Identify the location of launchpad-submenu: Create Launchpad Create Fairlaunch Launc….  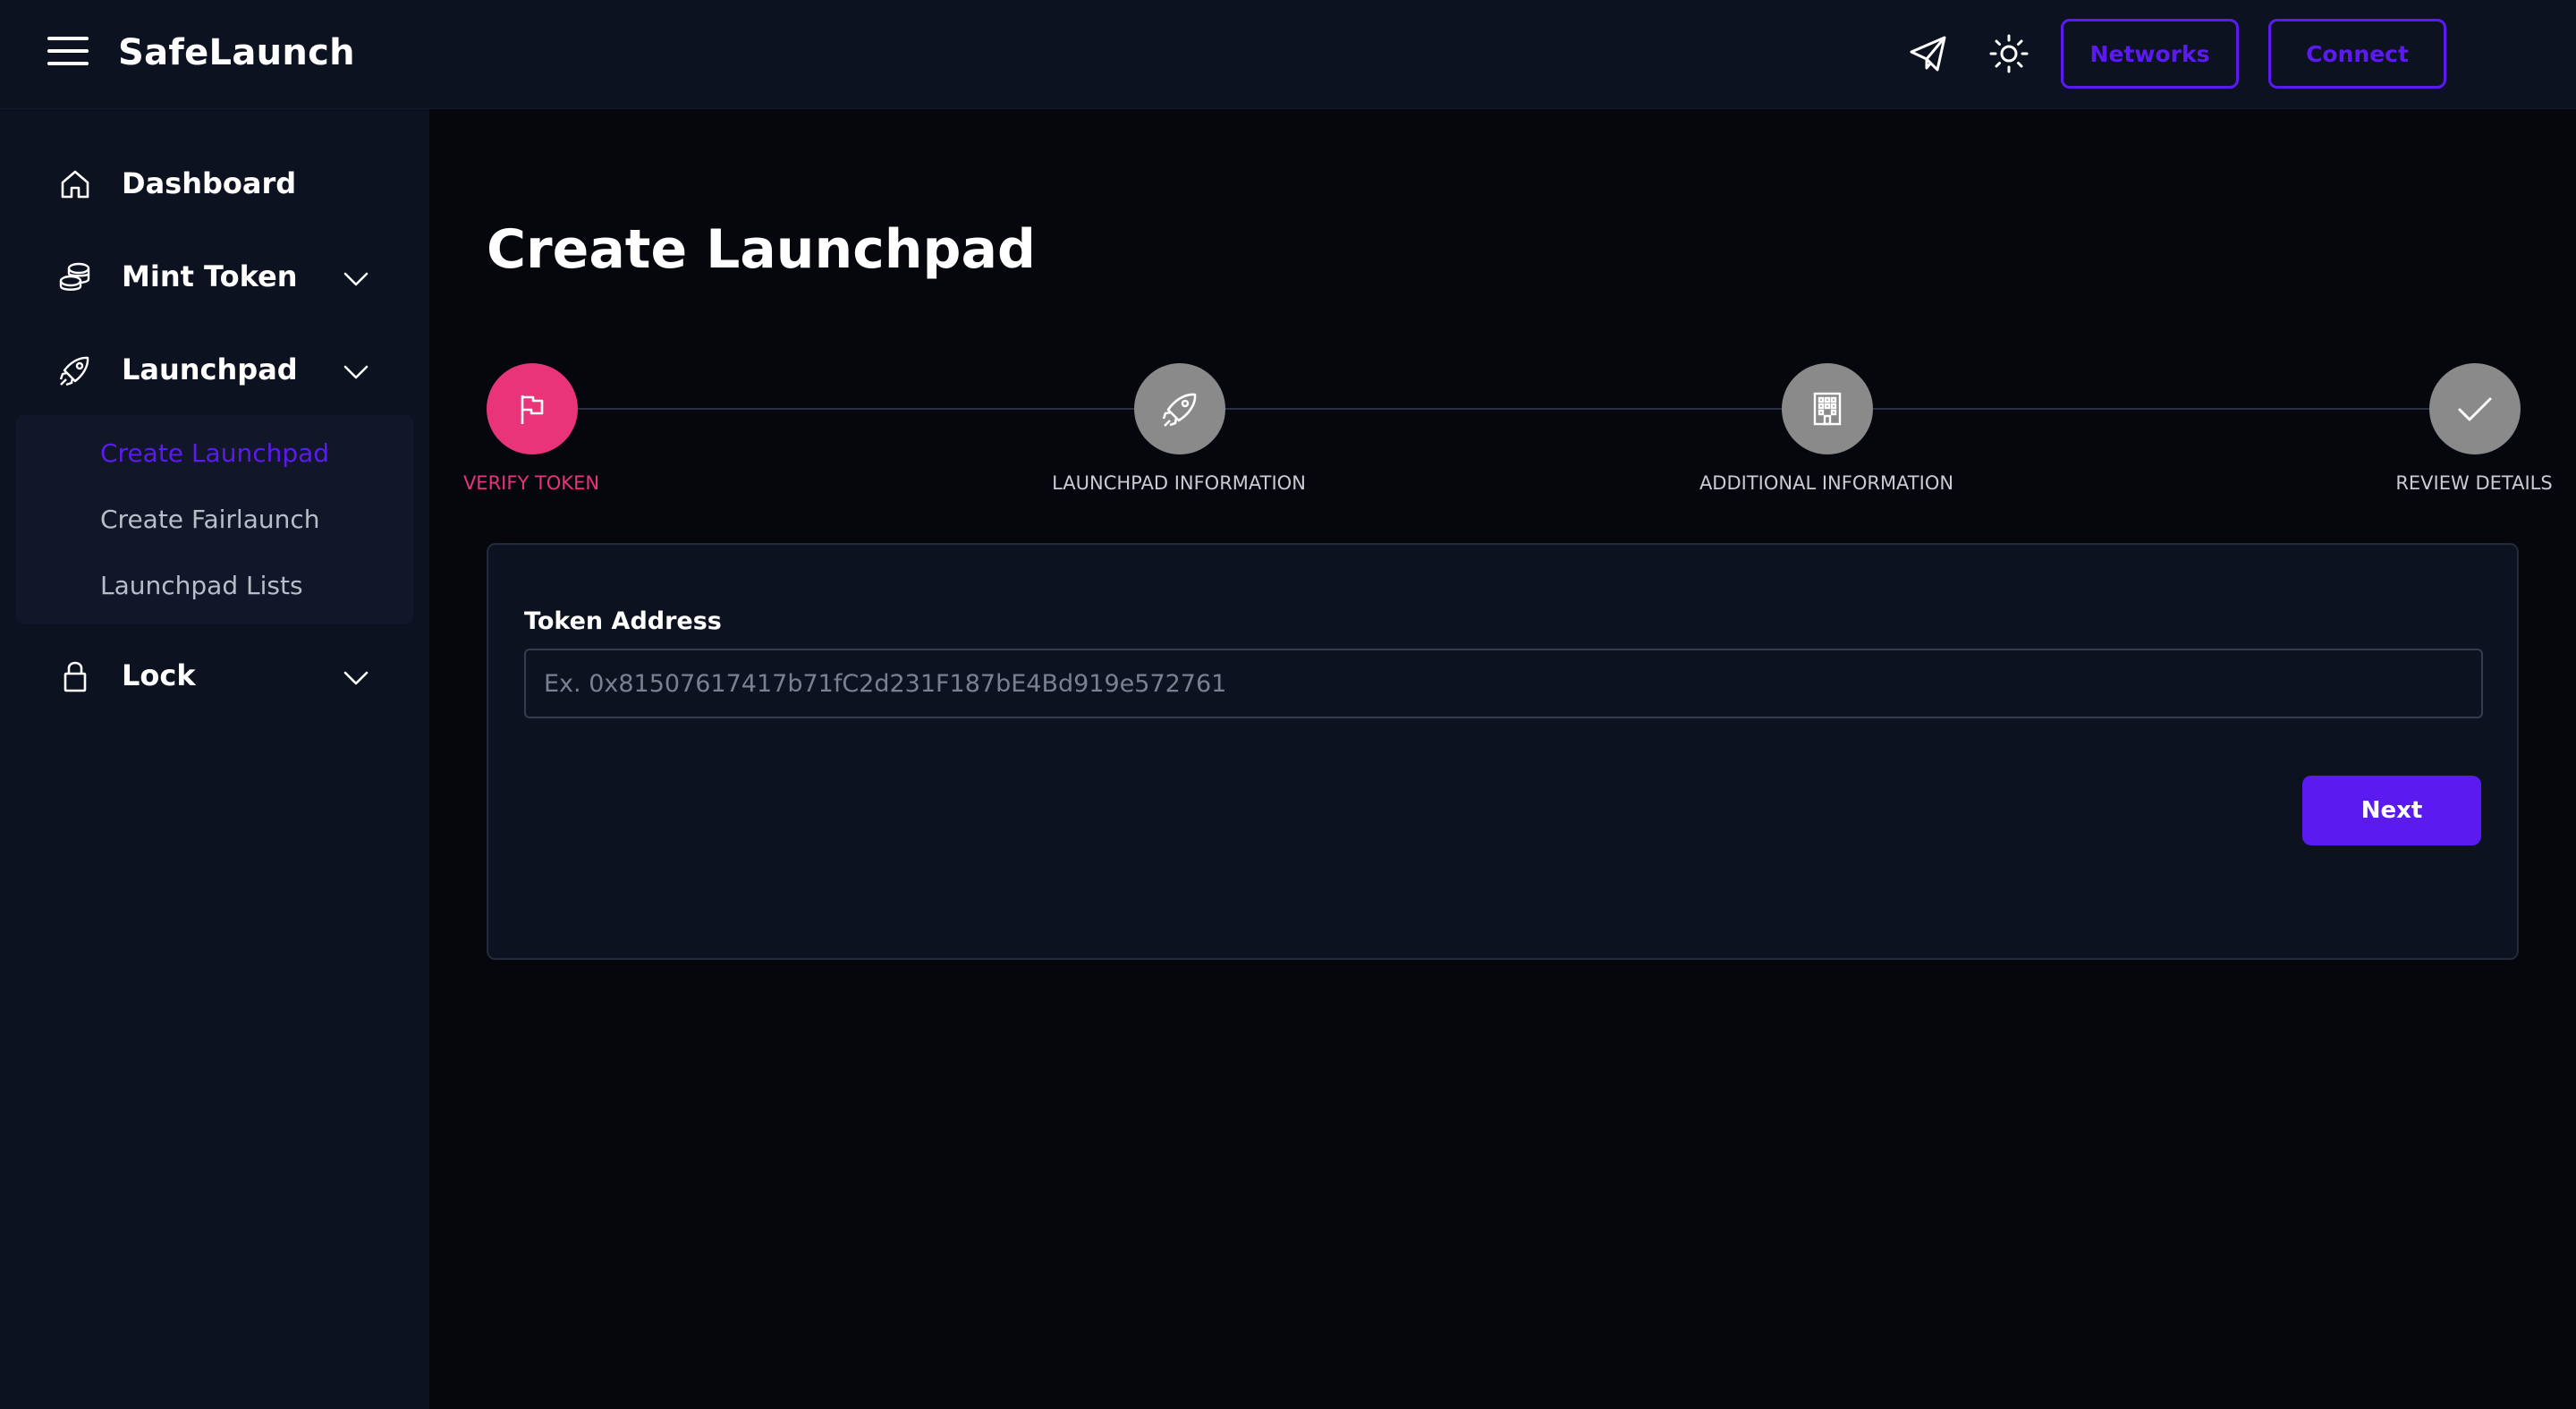
(214, 519).